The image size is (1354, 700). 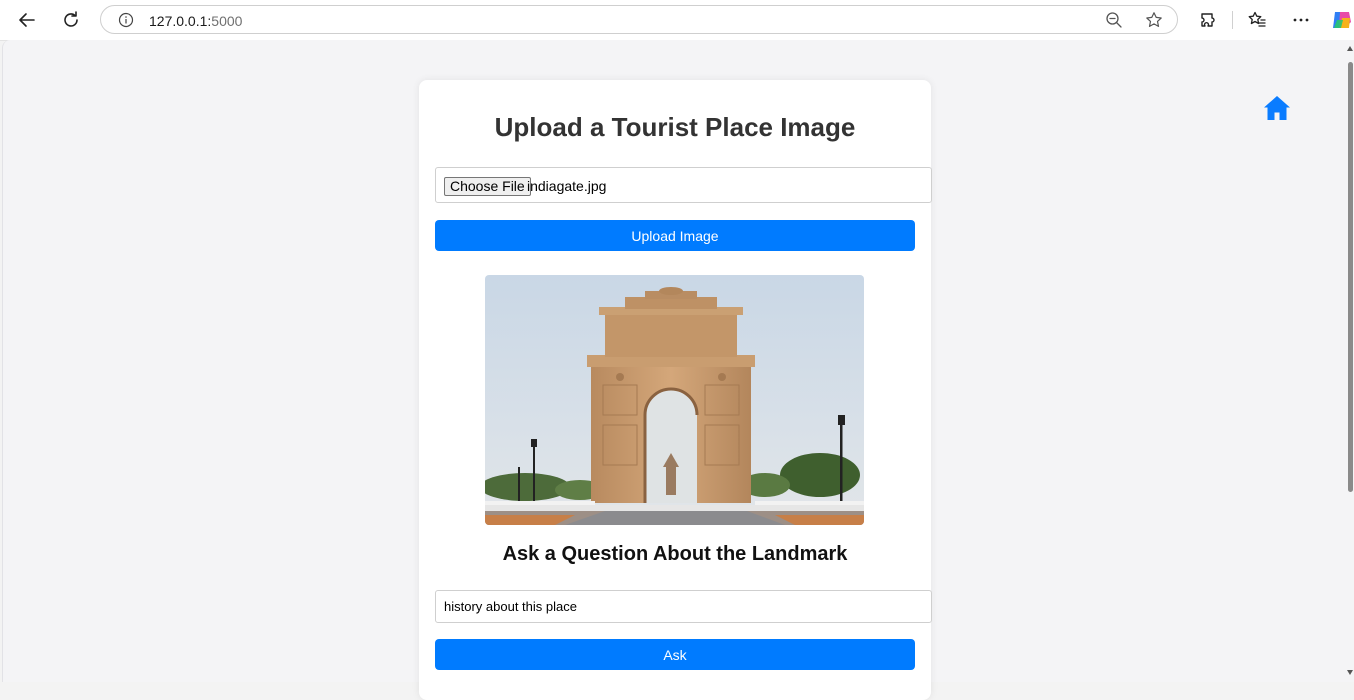 What do you see at coordinates (567, 186) in the screenshot?
I see `selected-file-name: indiagate.jpg` at bounding box center [567, 186].